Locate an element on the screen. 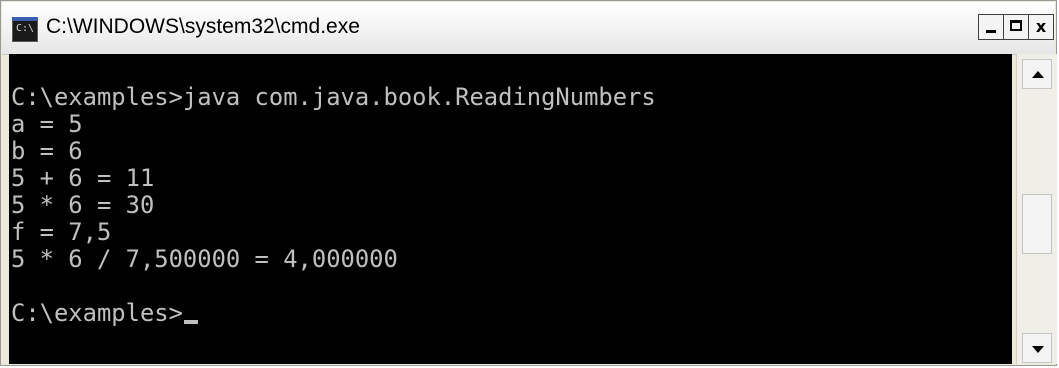  console-prompt-line: C:\examples> is located at coordinates (333, 313).